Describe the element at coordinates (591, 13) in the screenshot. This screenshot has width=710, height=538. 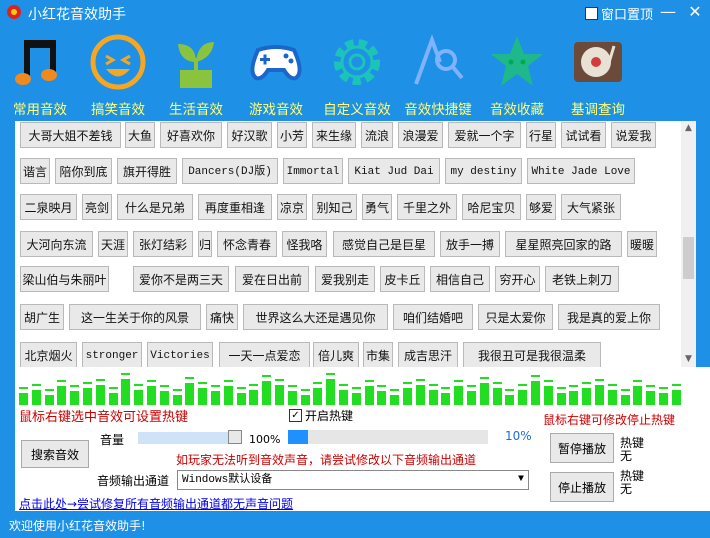
I see `topmost-checkbox-box` at that location.